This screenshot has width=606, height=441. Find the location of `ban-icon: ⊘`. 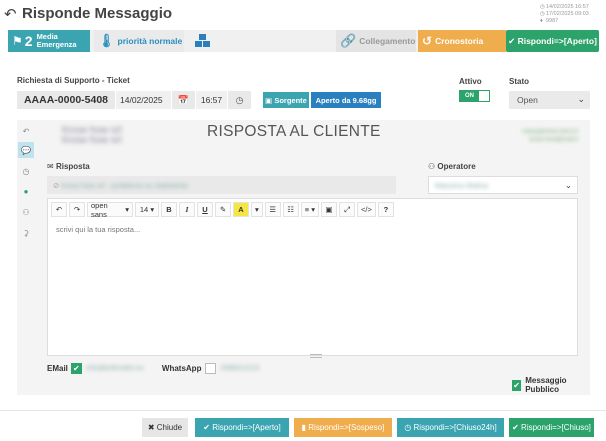

ban-icon: ⊘ is located at coordinates (57, 185).